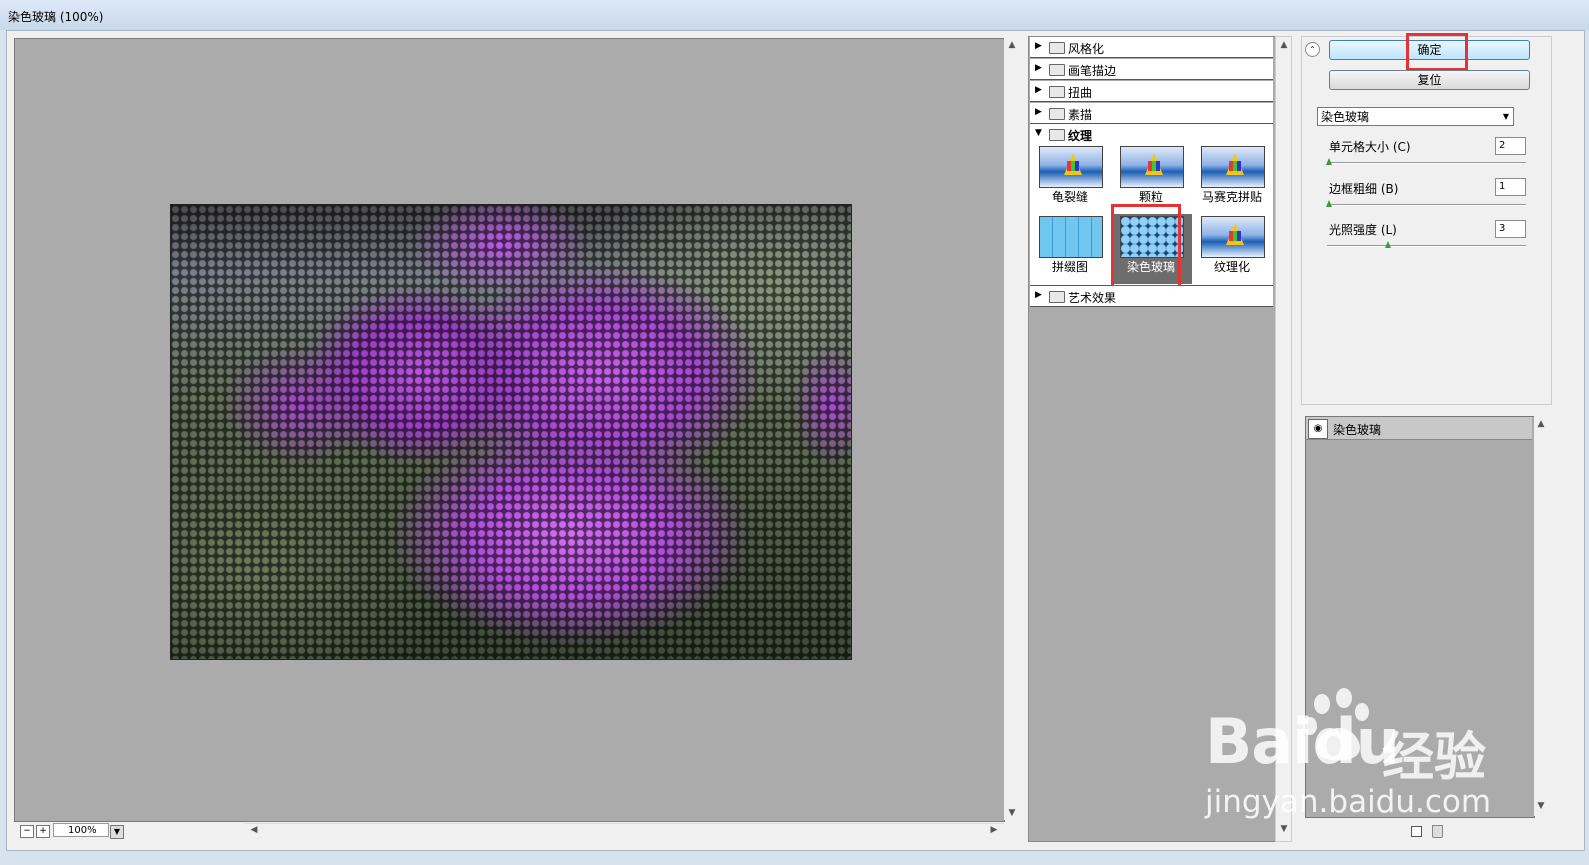 This screenshot has width=1589, height=865. Describe the element at coordinates (1348, 802) in the screenshot. I see `watermark-url: jingyan.baidu.com` at that location.